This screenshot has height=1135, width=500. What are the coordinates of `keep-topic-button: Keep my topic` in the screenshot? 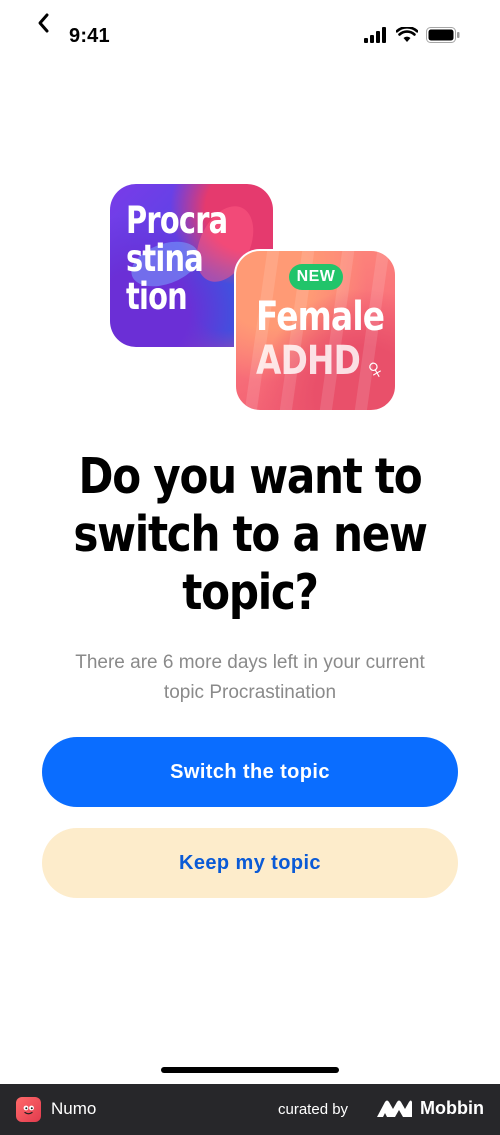 It's located at (250, 863).